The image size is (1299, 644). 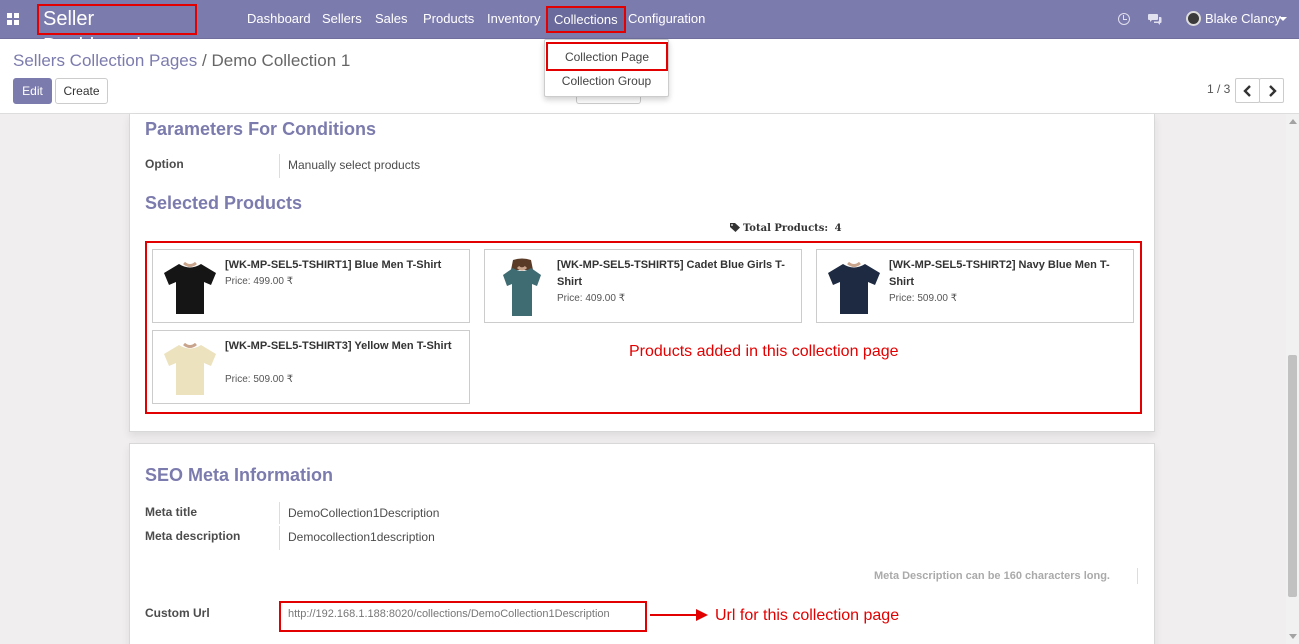 I want to click on product-name: [WK-MP-SEL5-TSHIRT1] Blue Men T-Shirt, so click(x=343, y=265).